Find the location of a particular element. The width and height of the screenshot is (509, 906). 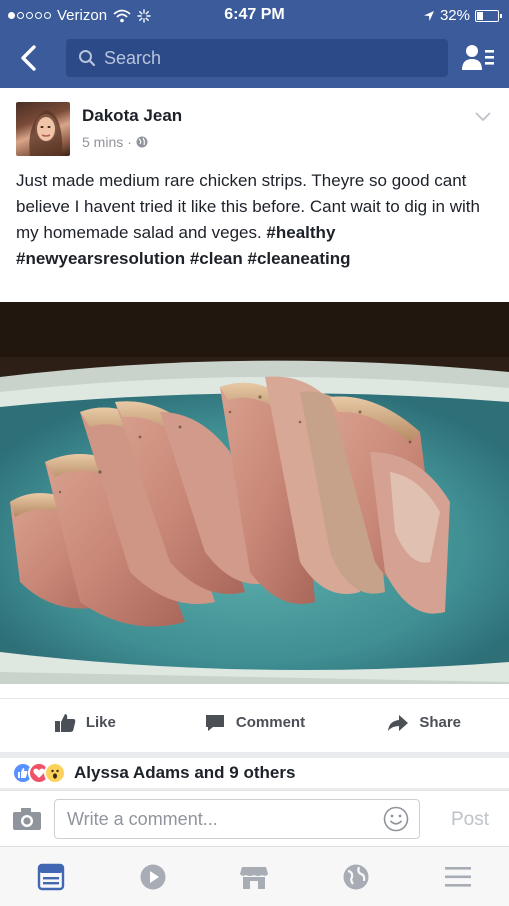

post-comment-button: Post is located at coordinates (470, 820).